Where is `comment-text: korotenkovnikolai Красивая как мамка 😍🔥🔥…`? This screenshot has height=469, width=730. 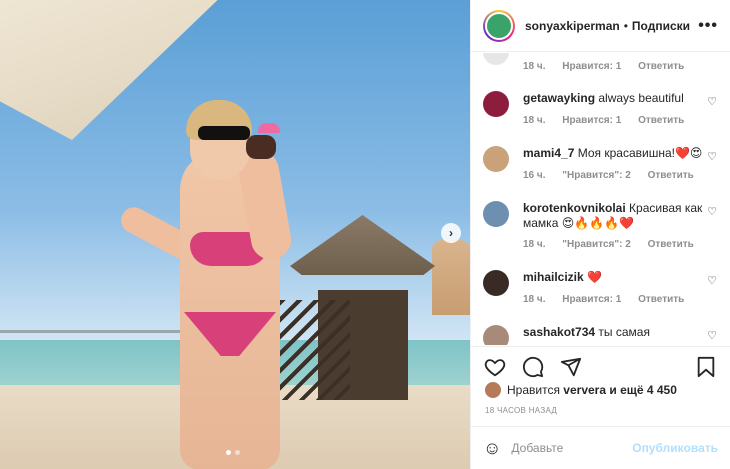
comment-text: korotenkovnikolai Красивая как мамка 😍🔥🔥… is located at coordinates (614, 216).